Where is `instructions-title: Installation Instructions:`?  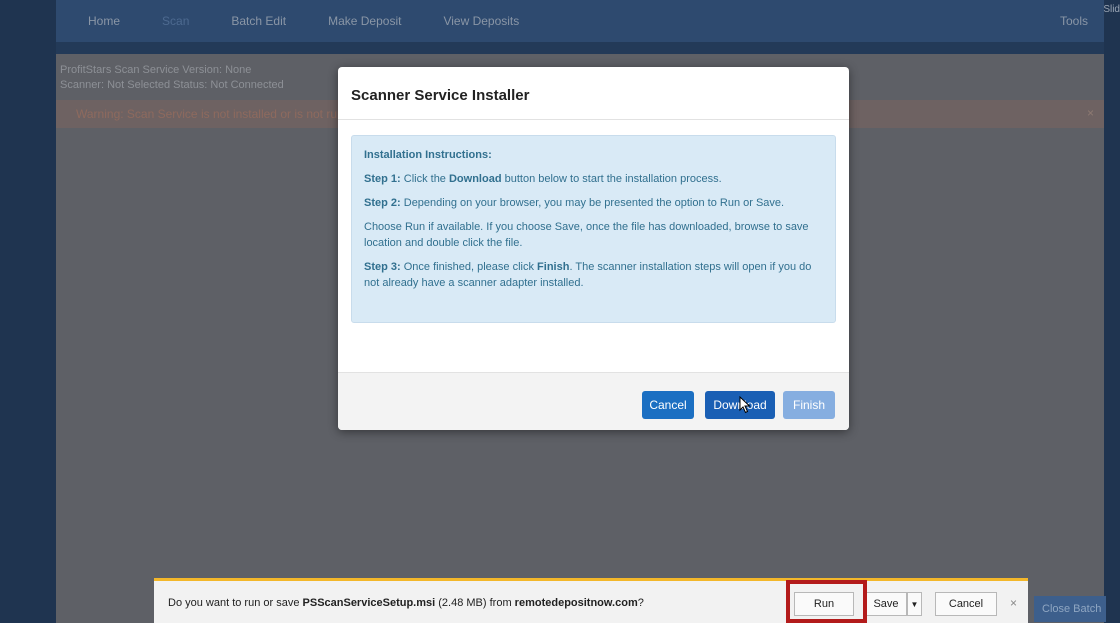
instructions-title: Installation Instructions: is located at coordinates (428, 155).